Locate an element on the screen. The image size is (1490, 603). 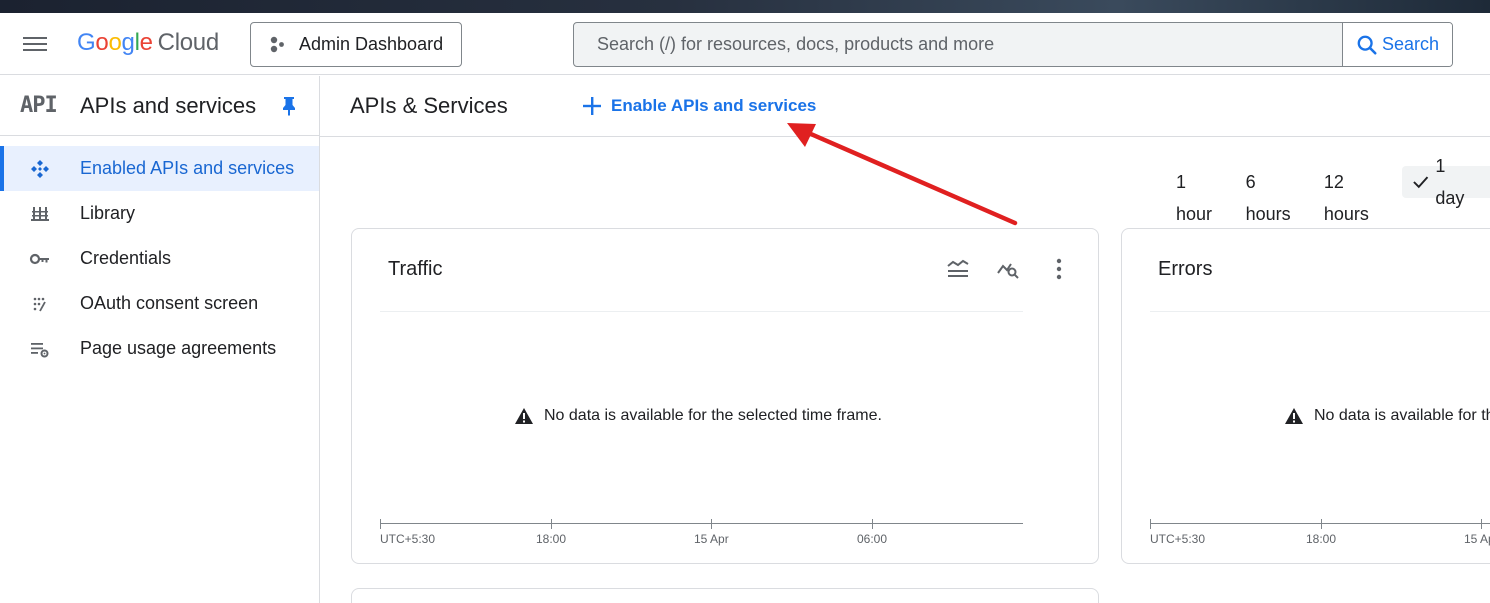
time-range-selector: 1 hour 6 hours 12 hours 1 day is located at coordinates (1328, 190).